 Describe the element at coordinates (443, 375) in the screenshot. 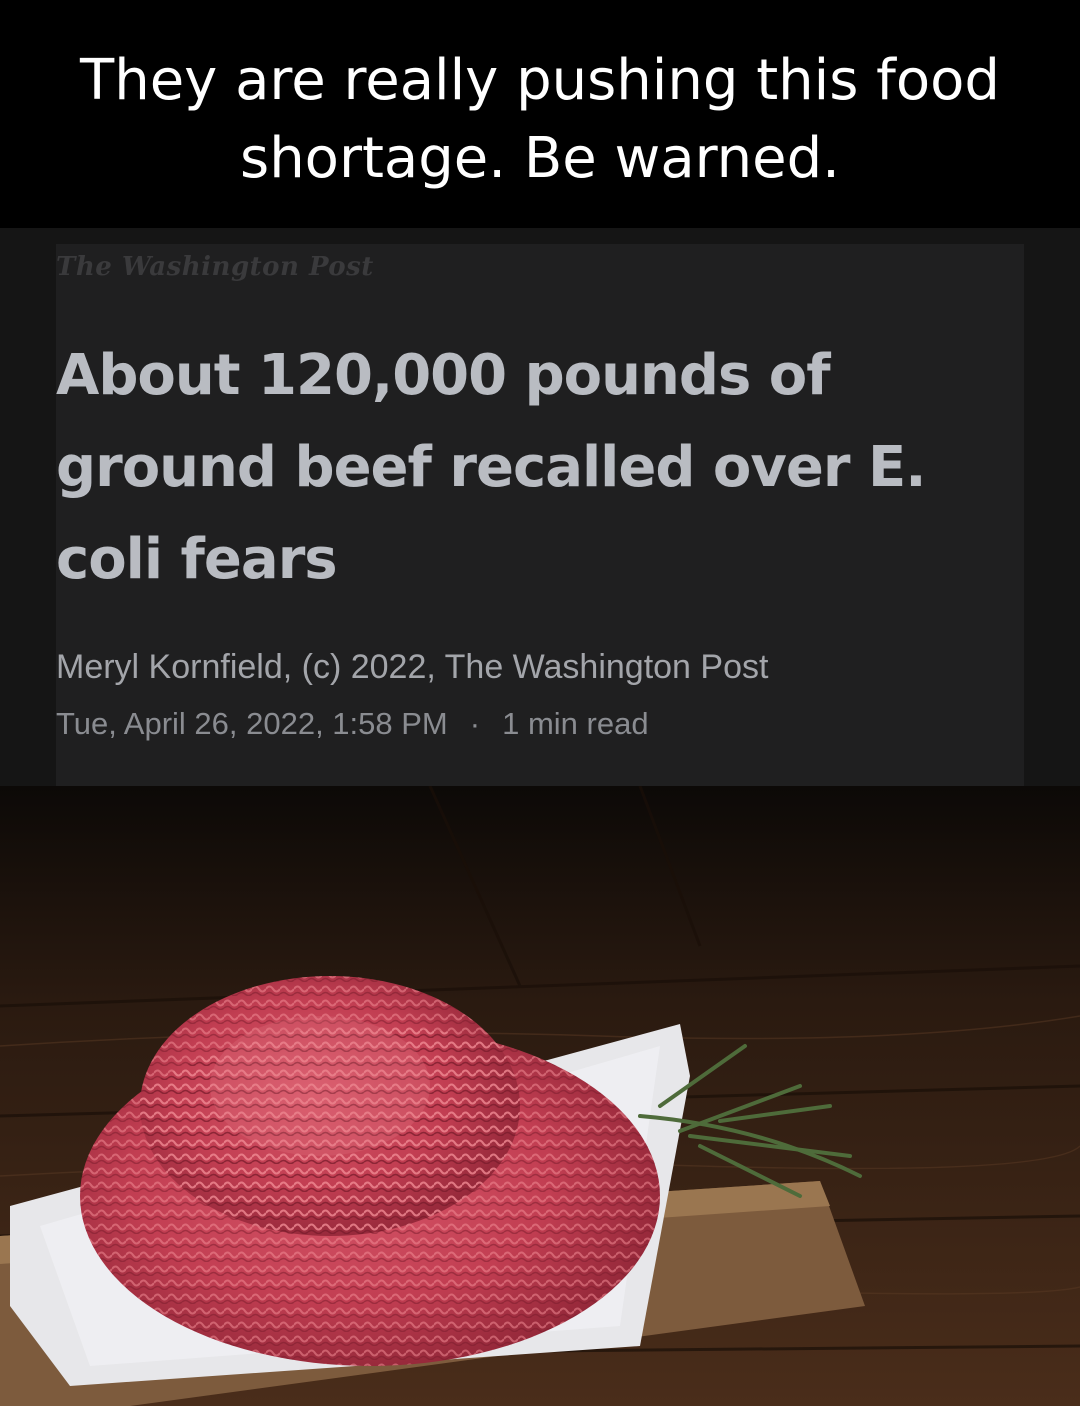

I see `headline-line-1: About 120,000 pounds of` at that location.